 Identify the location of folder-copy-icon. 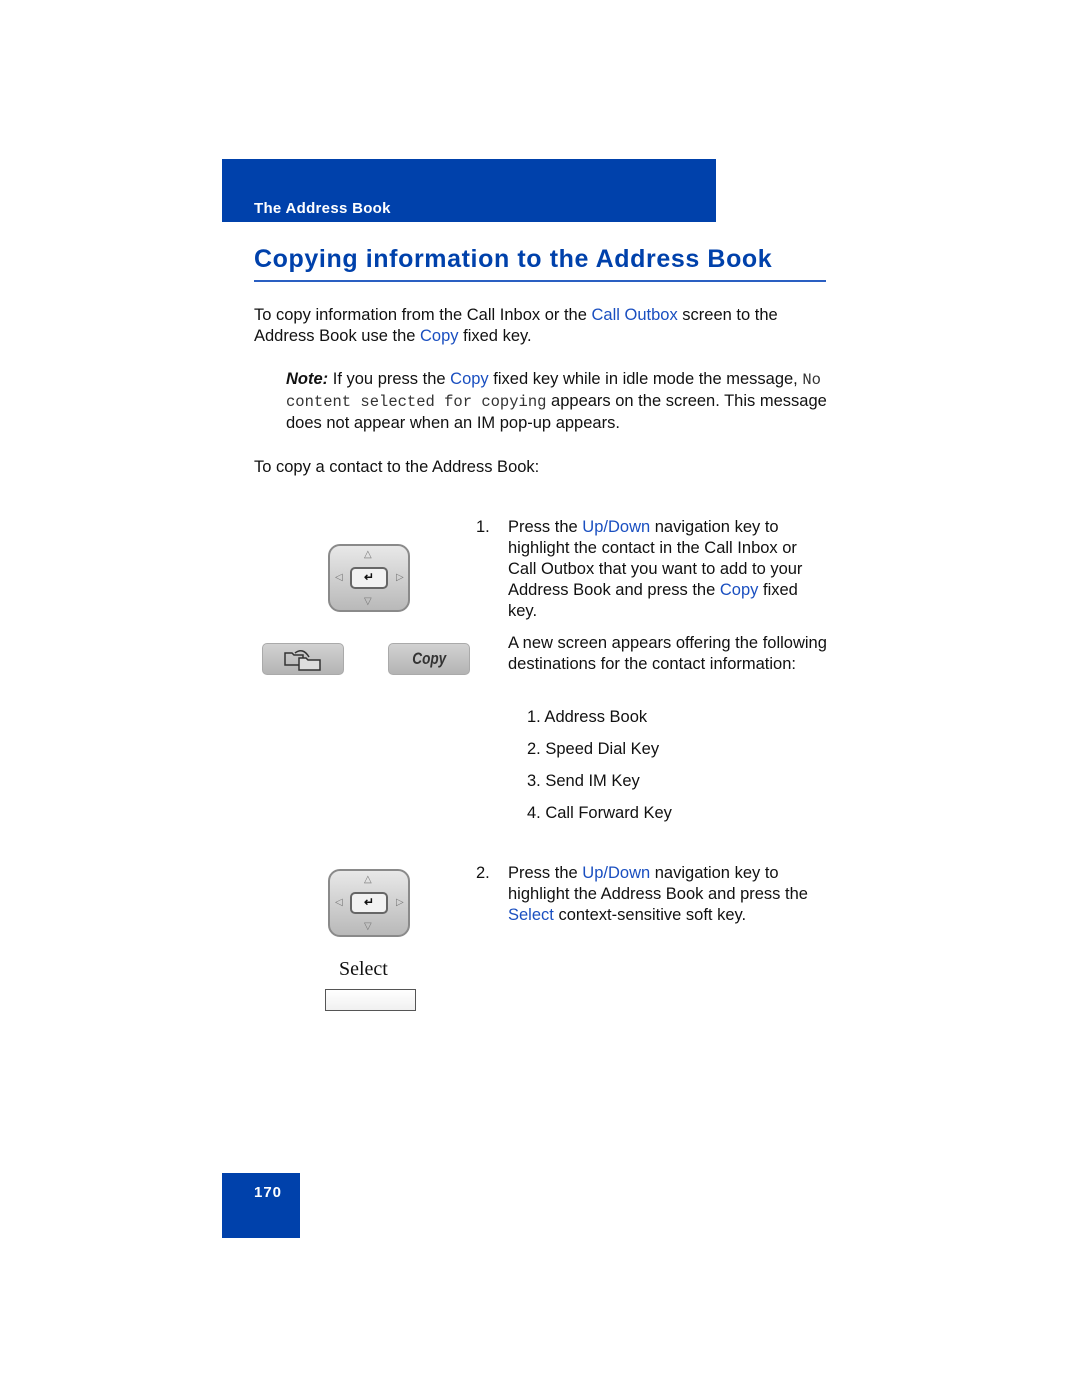
(302, 660).